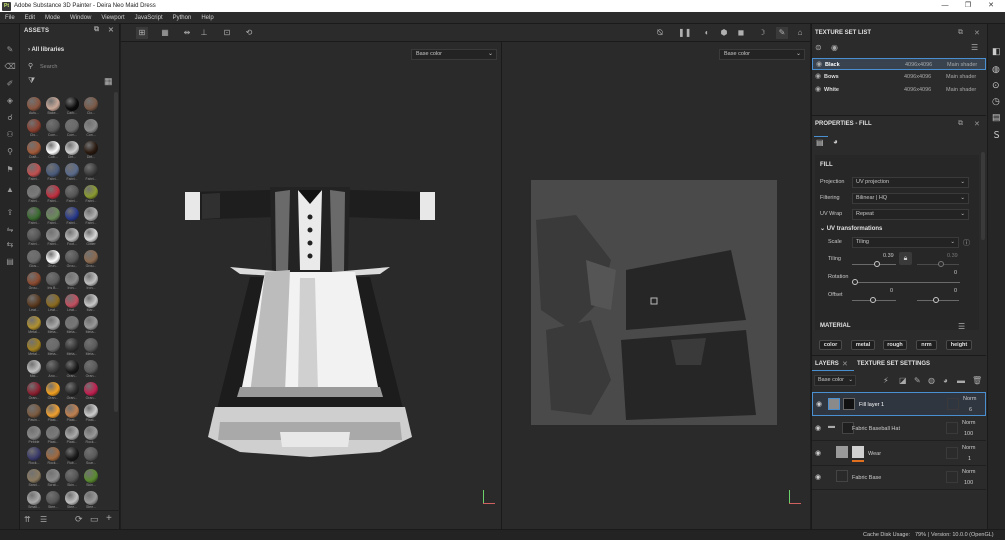 The width and height of the screenshot is (1005, 540). Describe the element at coordinates (996, 134) in the screenshot. I see `substance-icon: Ｓ` at that location.